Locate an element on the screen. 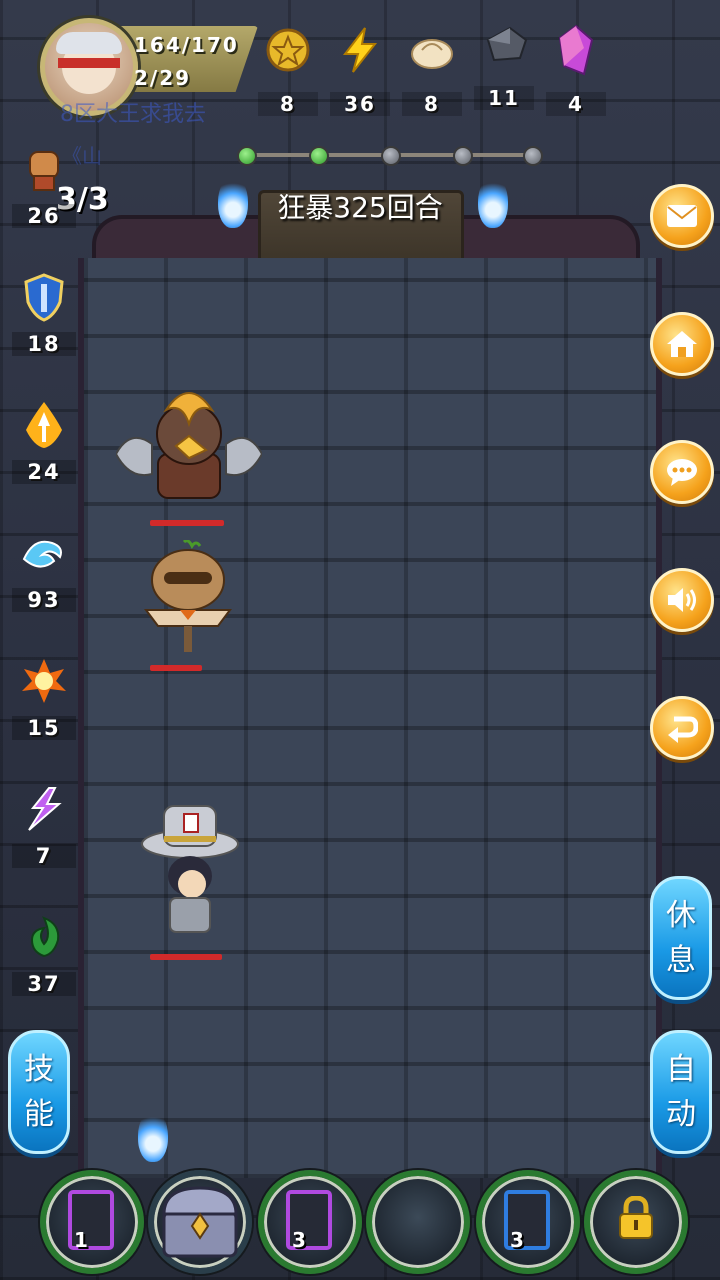 This screenshot has width=720, height=1280. skill-water-wave: 93 is located at coordinates (44, 570).